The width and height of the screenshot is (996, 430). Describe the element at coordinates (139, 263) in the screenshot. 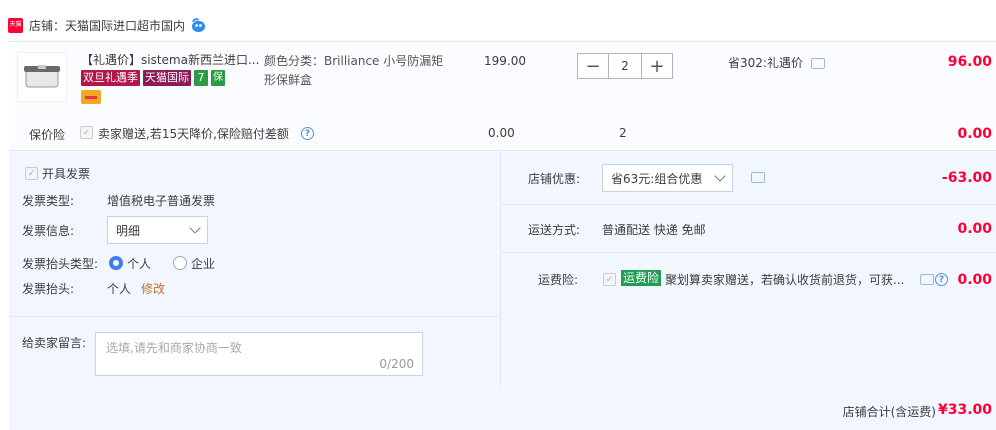

I see `radio-personal-label: 个人` at that location.